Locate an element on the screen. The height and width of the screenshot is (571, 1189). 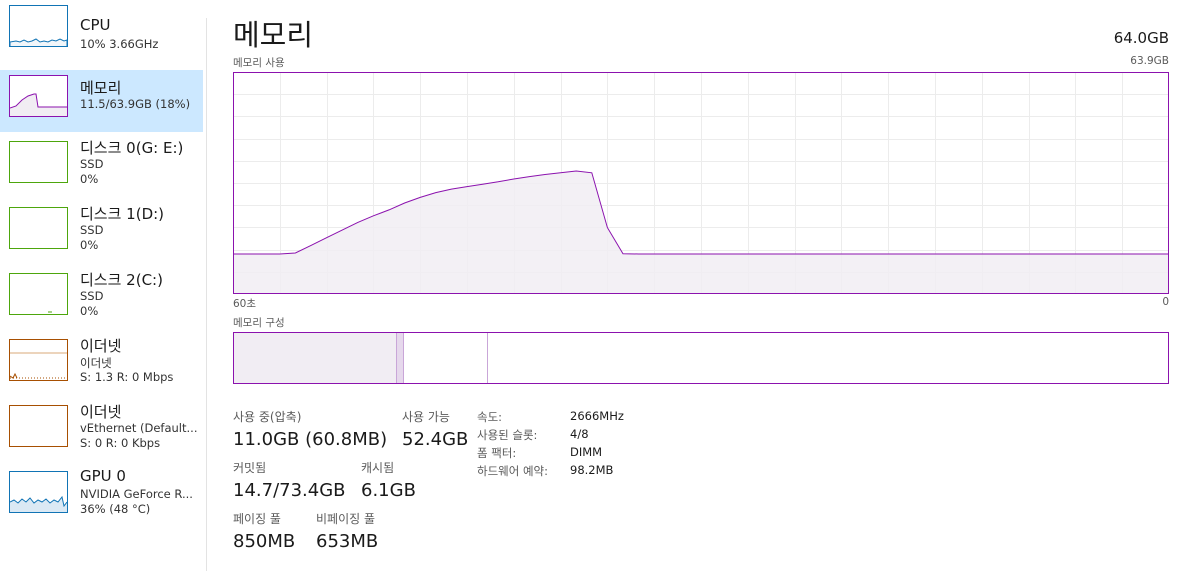
memory-thumbnail-graph is located at coordinates (38, 96).